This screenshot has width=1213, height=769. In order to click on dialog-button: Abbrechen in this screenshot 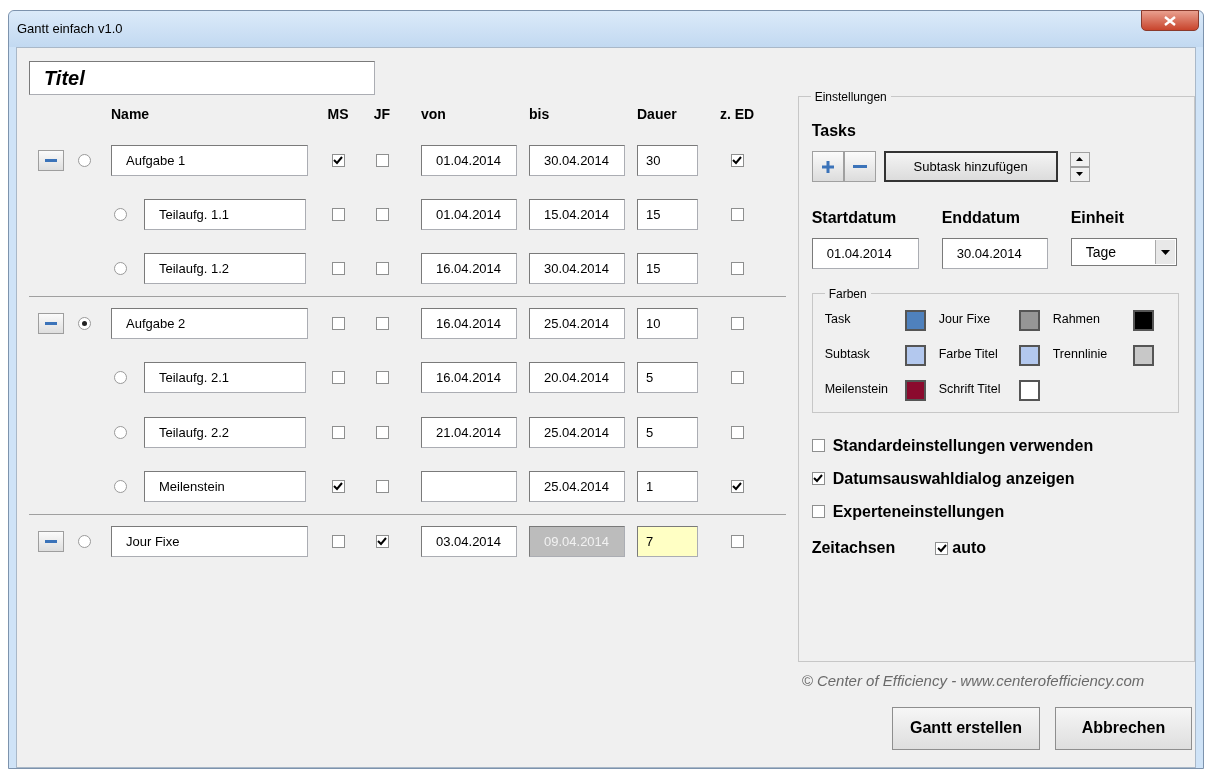, I will do `click(1123, 728)`.